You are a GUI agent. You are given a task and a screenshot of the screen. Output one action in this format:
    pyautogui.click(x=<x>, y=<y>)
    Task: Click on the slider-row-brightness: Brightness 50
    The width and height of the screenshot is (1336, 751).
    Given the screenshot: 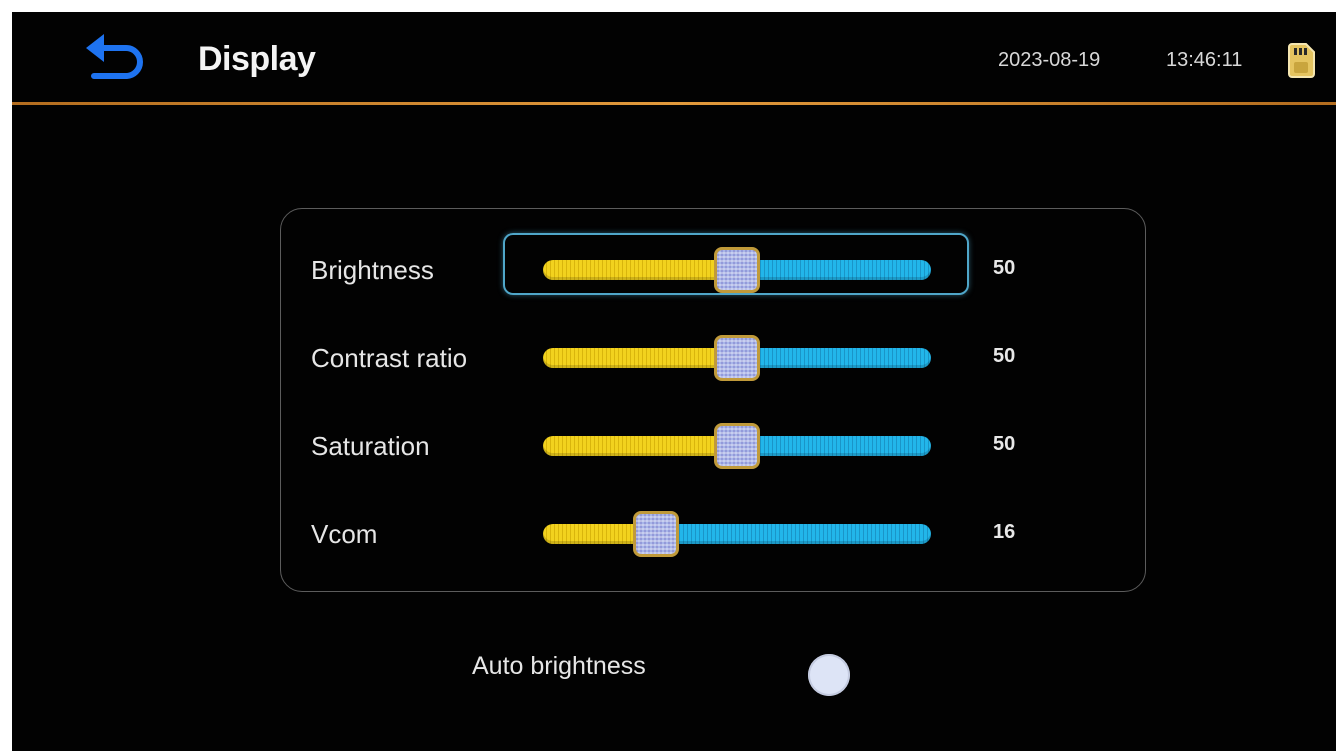 What is the action you would take?
    pyautogui.click(x=714, y=269)
    